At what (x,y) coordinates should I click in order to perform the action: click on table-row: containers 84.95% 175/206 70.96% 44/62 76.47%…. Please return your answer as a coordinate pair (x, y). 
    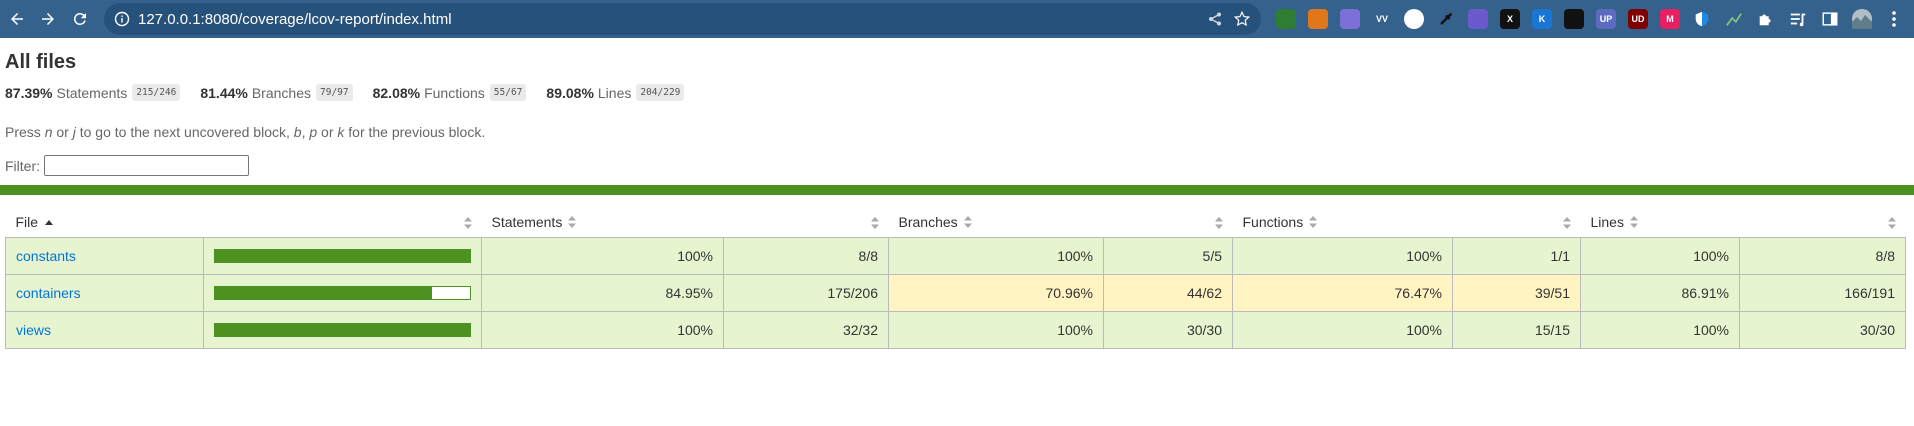
    Looking at the image, I should click on (955, 292).